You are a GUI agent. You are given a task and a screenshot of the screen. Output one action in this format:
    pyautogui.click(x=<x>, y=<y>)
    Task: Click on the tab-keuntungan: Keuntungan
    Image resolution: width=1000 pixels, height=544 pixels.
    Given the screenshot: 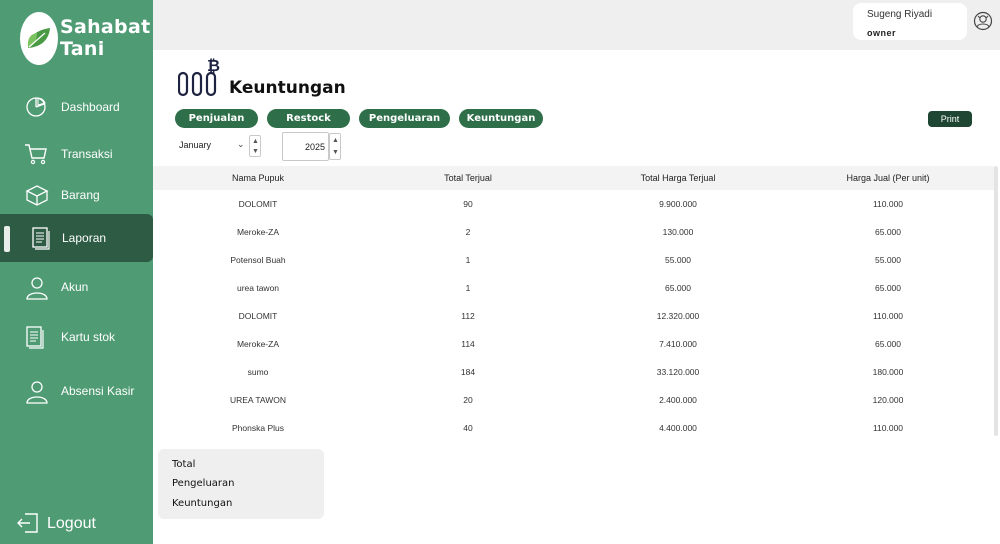 What is the action you would take?
    pyautogui.click(x=501, y=118)
    